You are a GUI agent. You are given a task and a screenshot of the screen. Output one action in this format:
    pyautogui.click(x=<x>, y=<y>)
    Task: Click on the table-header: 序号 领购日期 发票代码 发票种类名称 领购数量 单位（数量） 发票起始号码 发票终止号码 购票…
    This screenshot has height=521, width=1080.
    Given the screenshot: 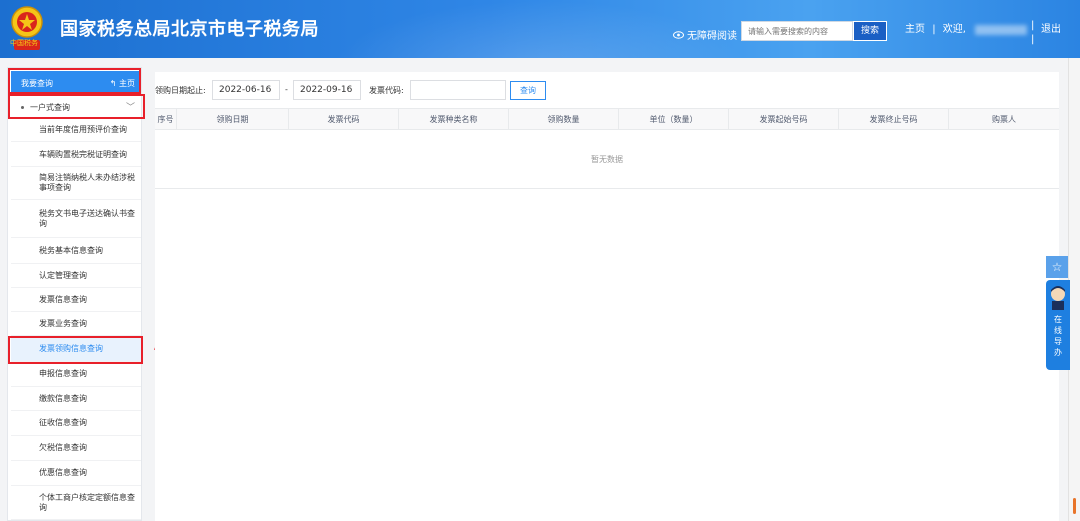 What is the action you would take?
    pyautogui.click(x=607, y=119)
    